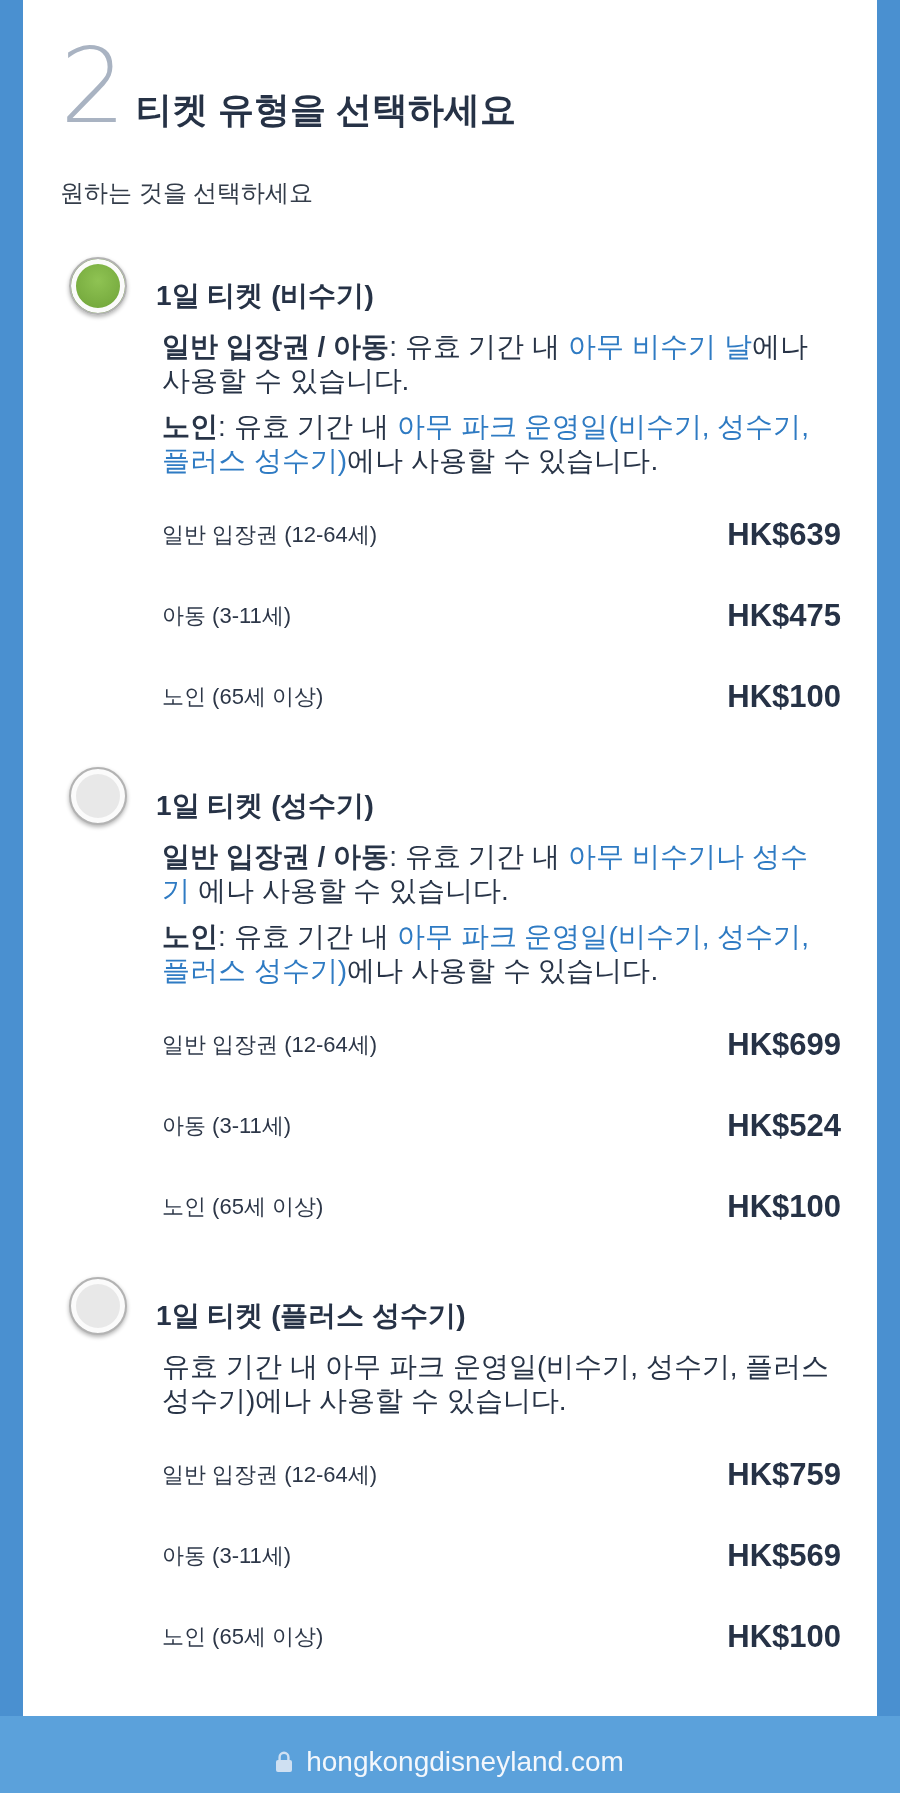  What do you see at coordinates (485, 364) in the screenshot?
I see `description-text: 일반 입장권 / 아동: 유효 기간 내 아무 비수기 날에나 사용할 수 있습니다.` at bounding box center [485, 364].